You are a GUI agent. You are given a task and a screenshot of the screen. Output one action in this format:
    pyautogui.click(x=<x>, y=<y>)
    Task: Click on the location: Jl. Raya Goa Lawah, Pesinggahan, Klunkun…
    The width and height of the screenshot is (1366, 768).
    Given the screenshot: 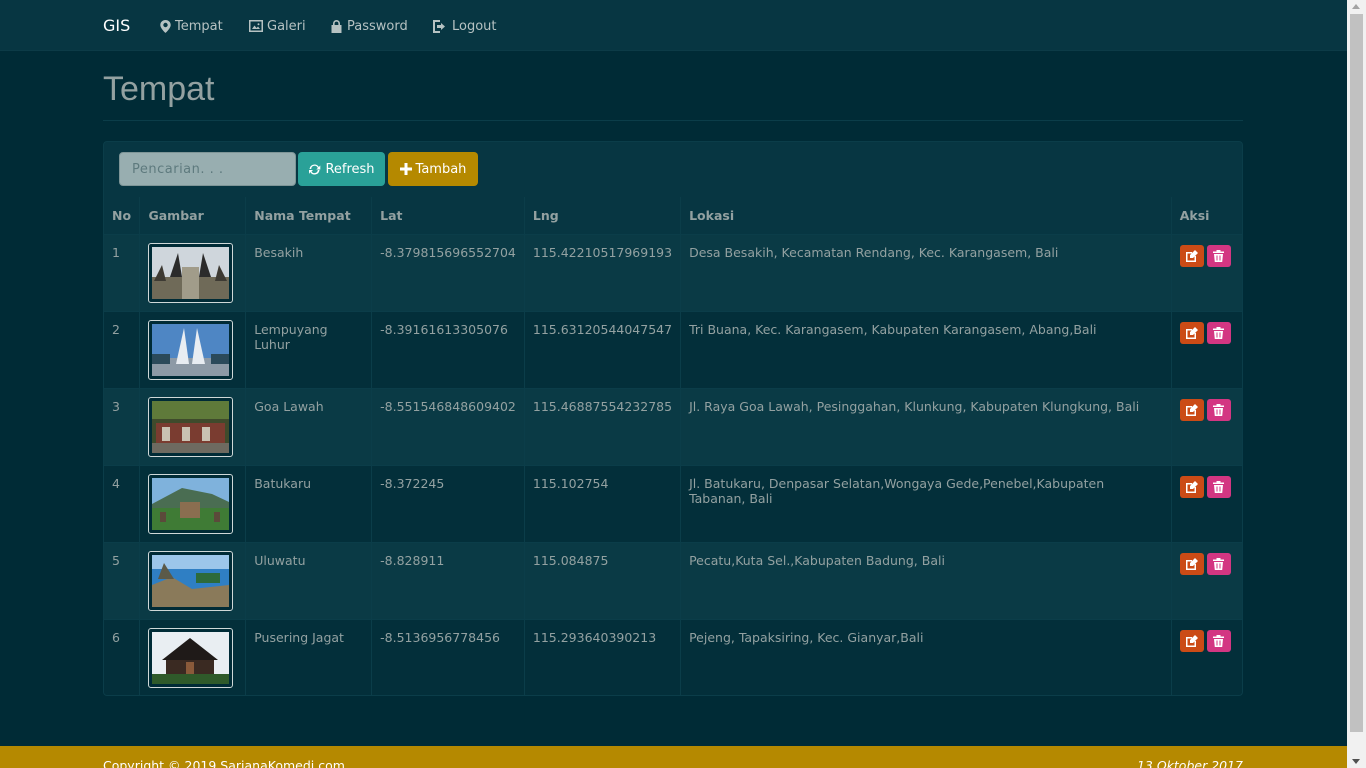 What is the action you would take?
    pyautogui.click(x=926, y=426)
    